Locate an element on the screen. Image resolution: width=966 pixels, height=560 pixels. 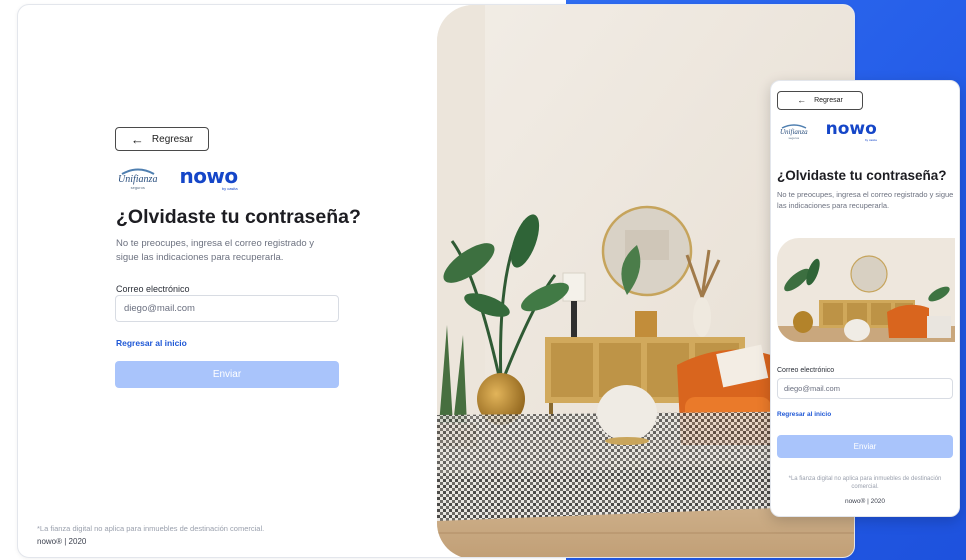
mobile-email-label: Correo electrónico is located at coordinates (806, 370).